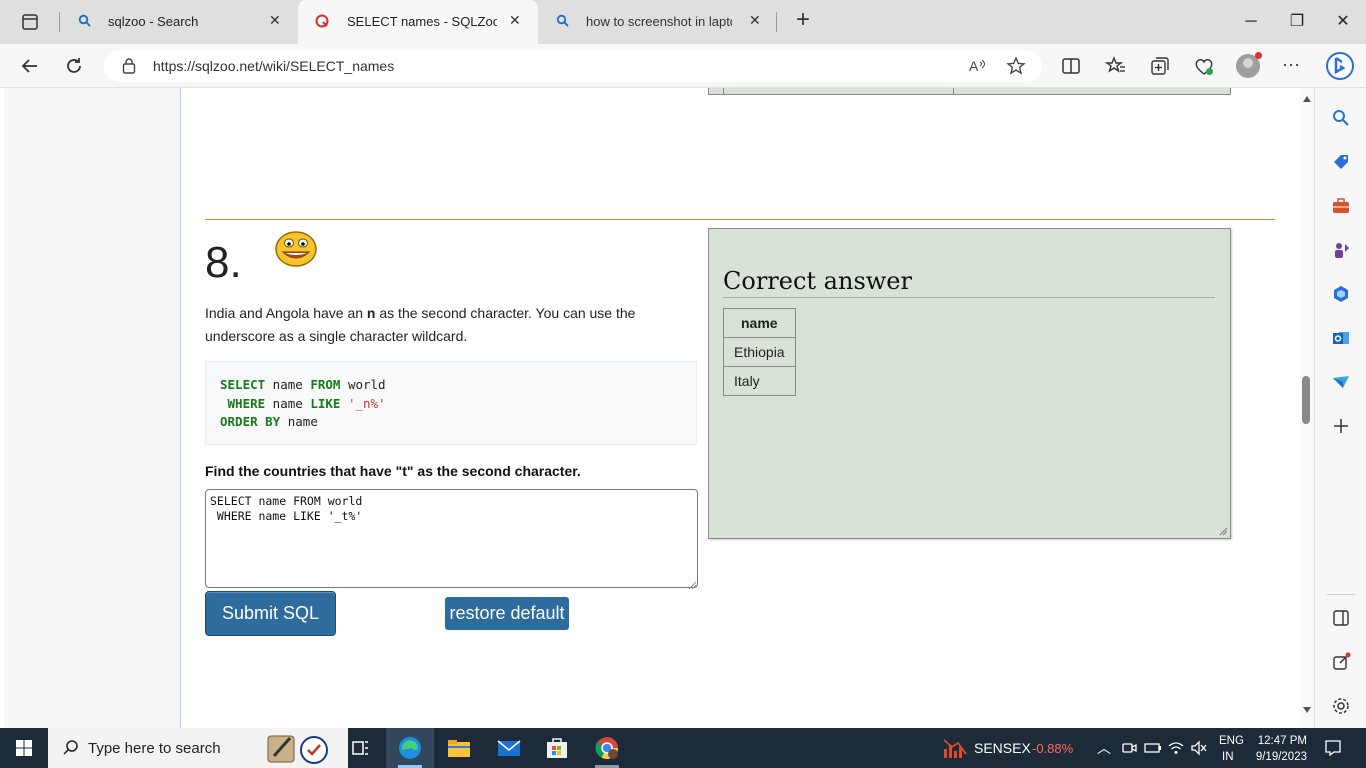 The width and height of the screenshot is (1366, 768). I want to click on scroll-down-icon, so click(1307, 710).